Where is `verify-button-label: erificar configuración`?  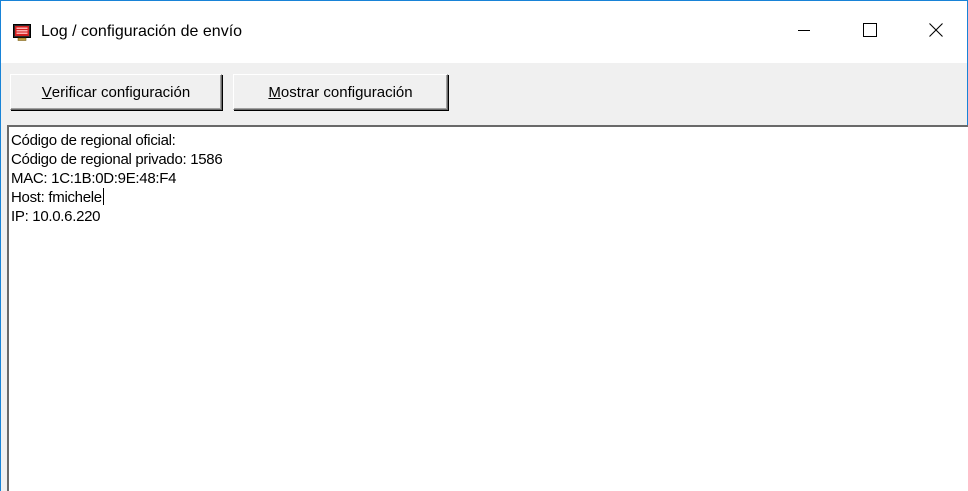 verify-button-label: erificar configuración is located at coordinates (121, 92).